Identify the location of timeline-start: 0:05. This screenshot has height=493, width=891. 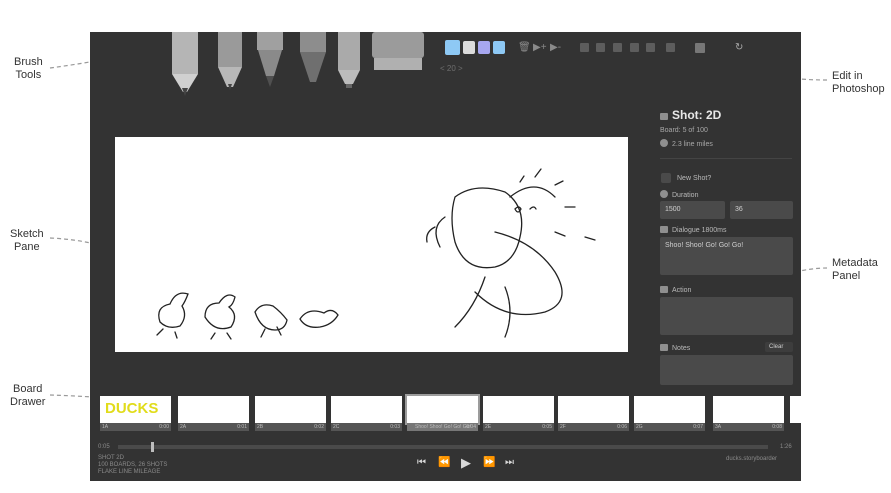
(104, 447).